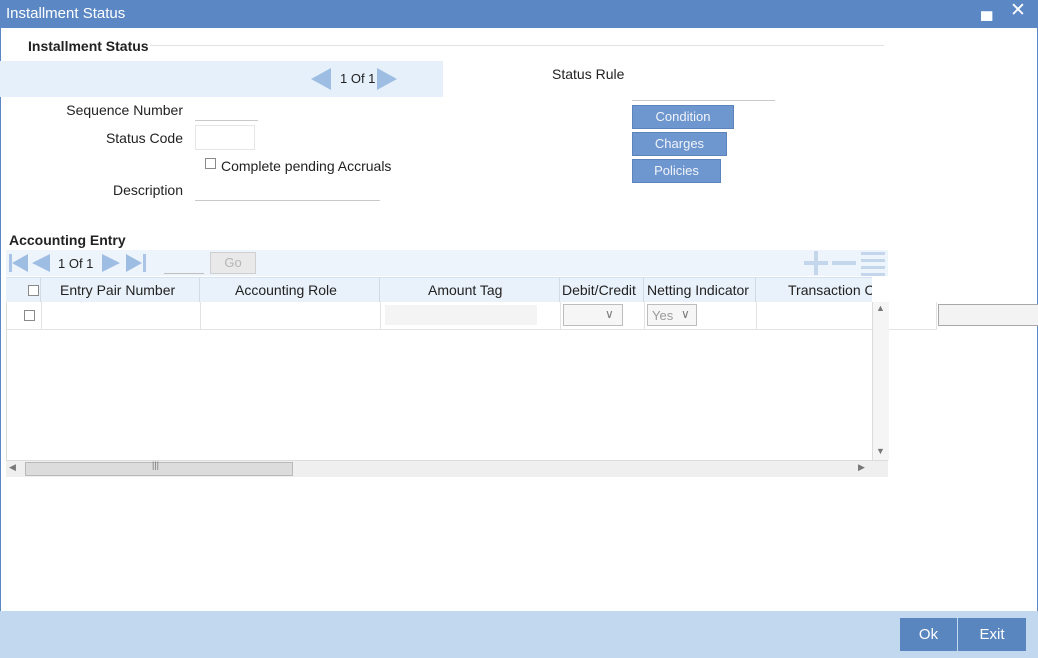  Describe the element at coordinates (210, 163) in the screenshot. I see `complete-pending-accruals-checkbox` at that location.